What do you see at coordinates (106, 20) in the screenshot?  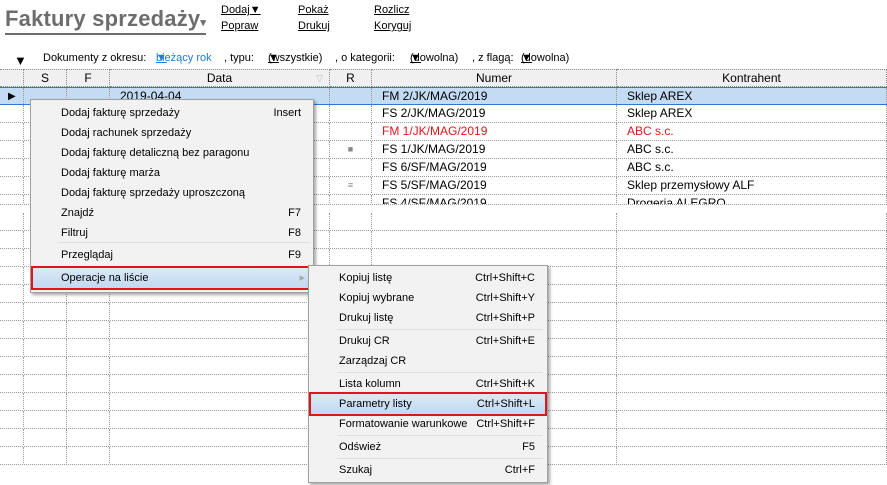 I see `page-title: Faktury sprzedaży▾` at bounding box center [106, 20].